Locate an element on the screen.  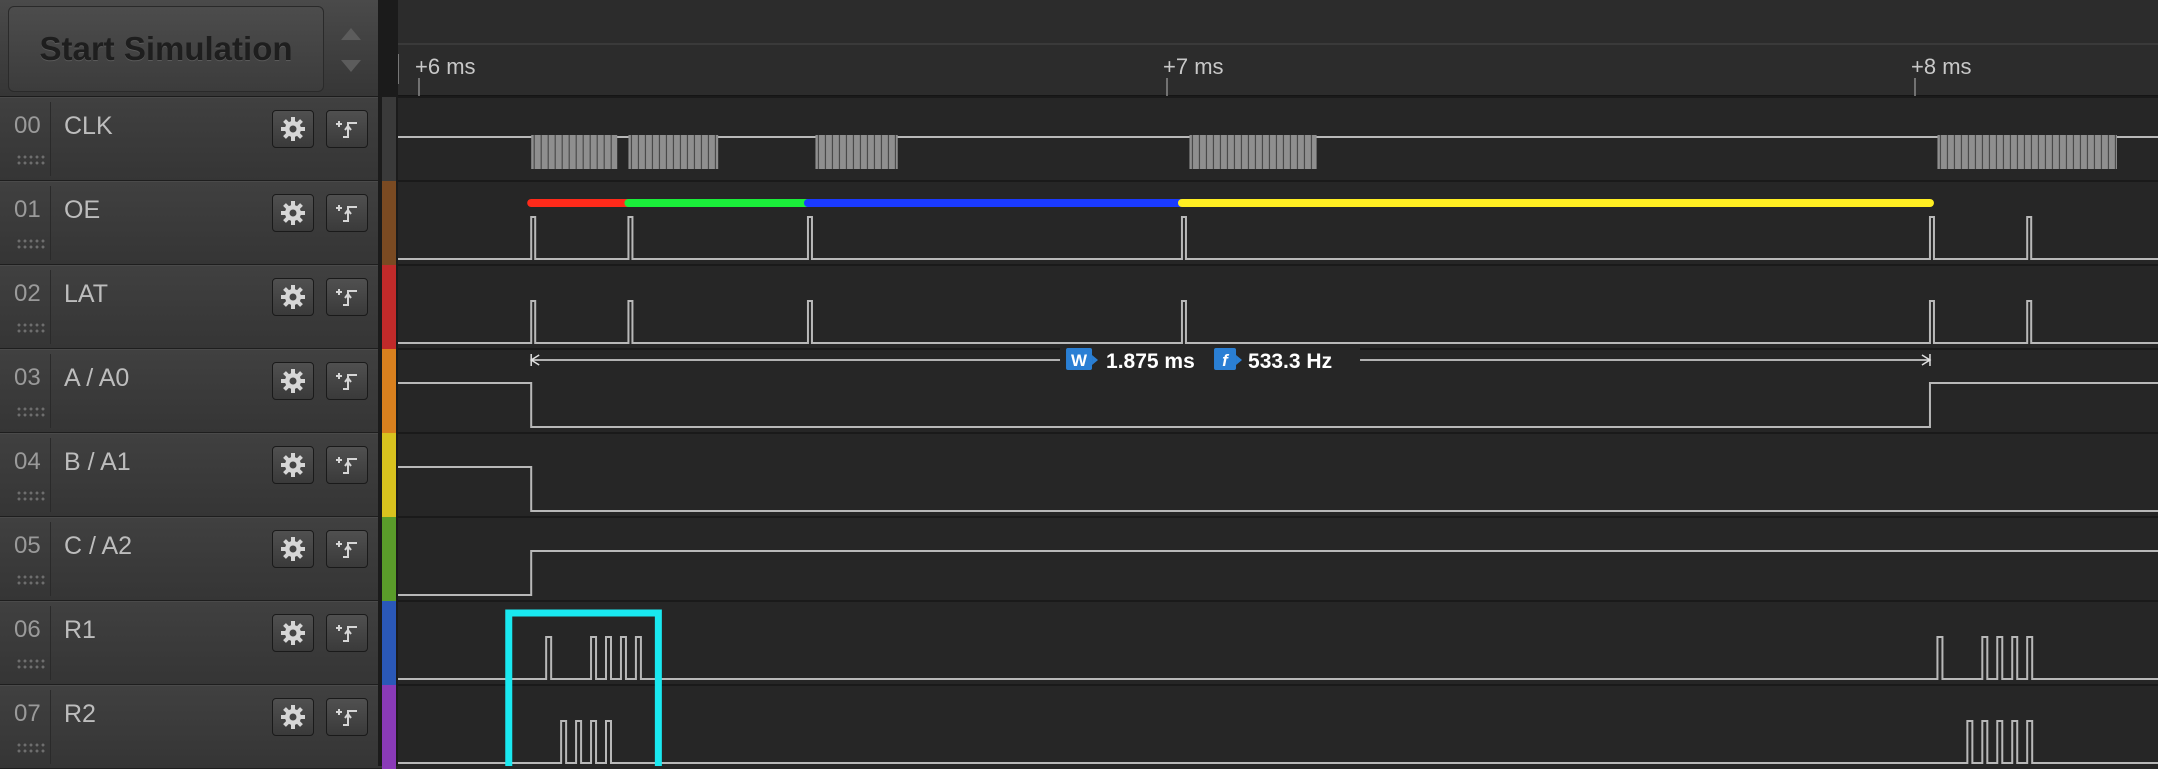
channel-name: R1 is located at coordinates (80, 630).